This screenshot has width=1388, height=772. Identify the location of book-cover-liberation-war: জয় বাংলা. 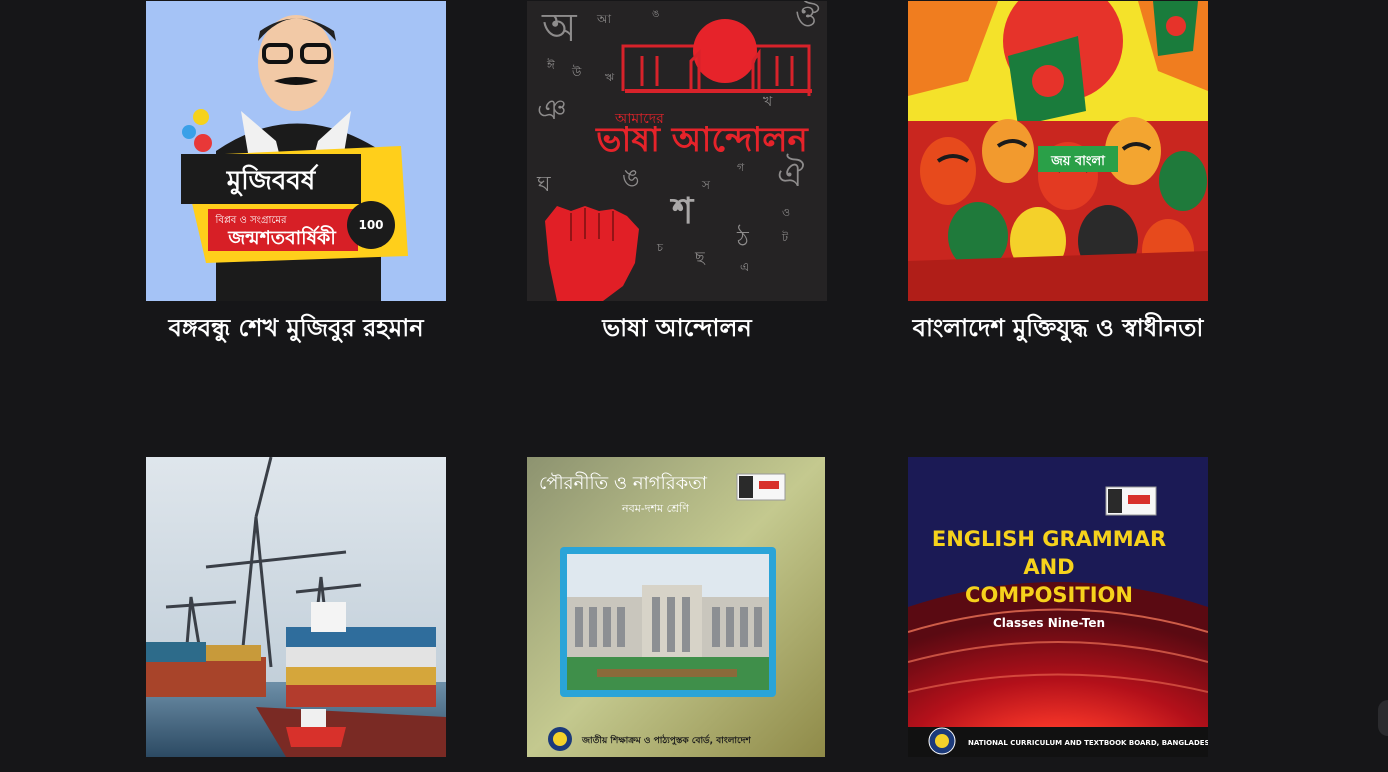
(1058, 151).